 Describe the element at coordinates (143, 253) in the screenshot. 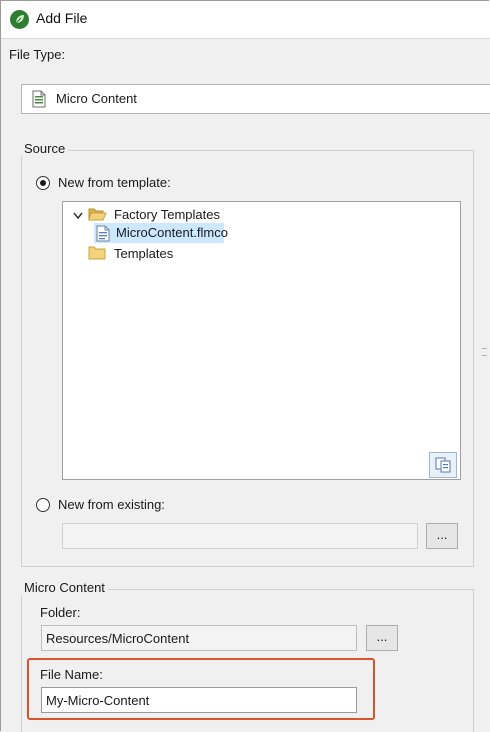

I see `tree-item-templates: Templates` at that location.